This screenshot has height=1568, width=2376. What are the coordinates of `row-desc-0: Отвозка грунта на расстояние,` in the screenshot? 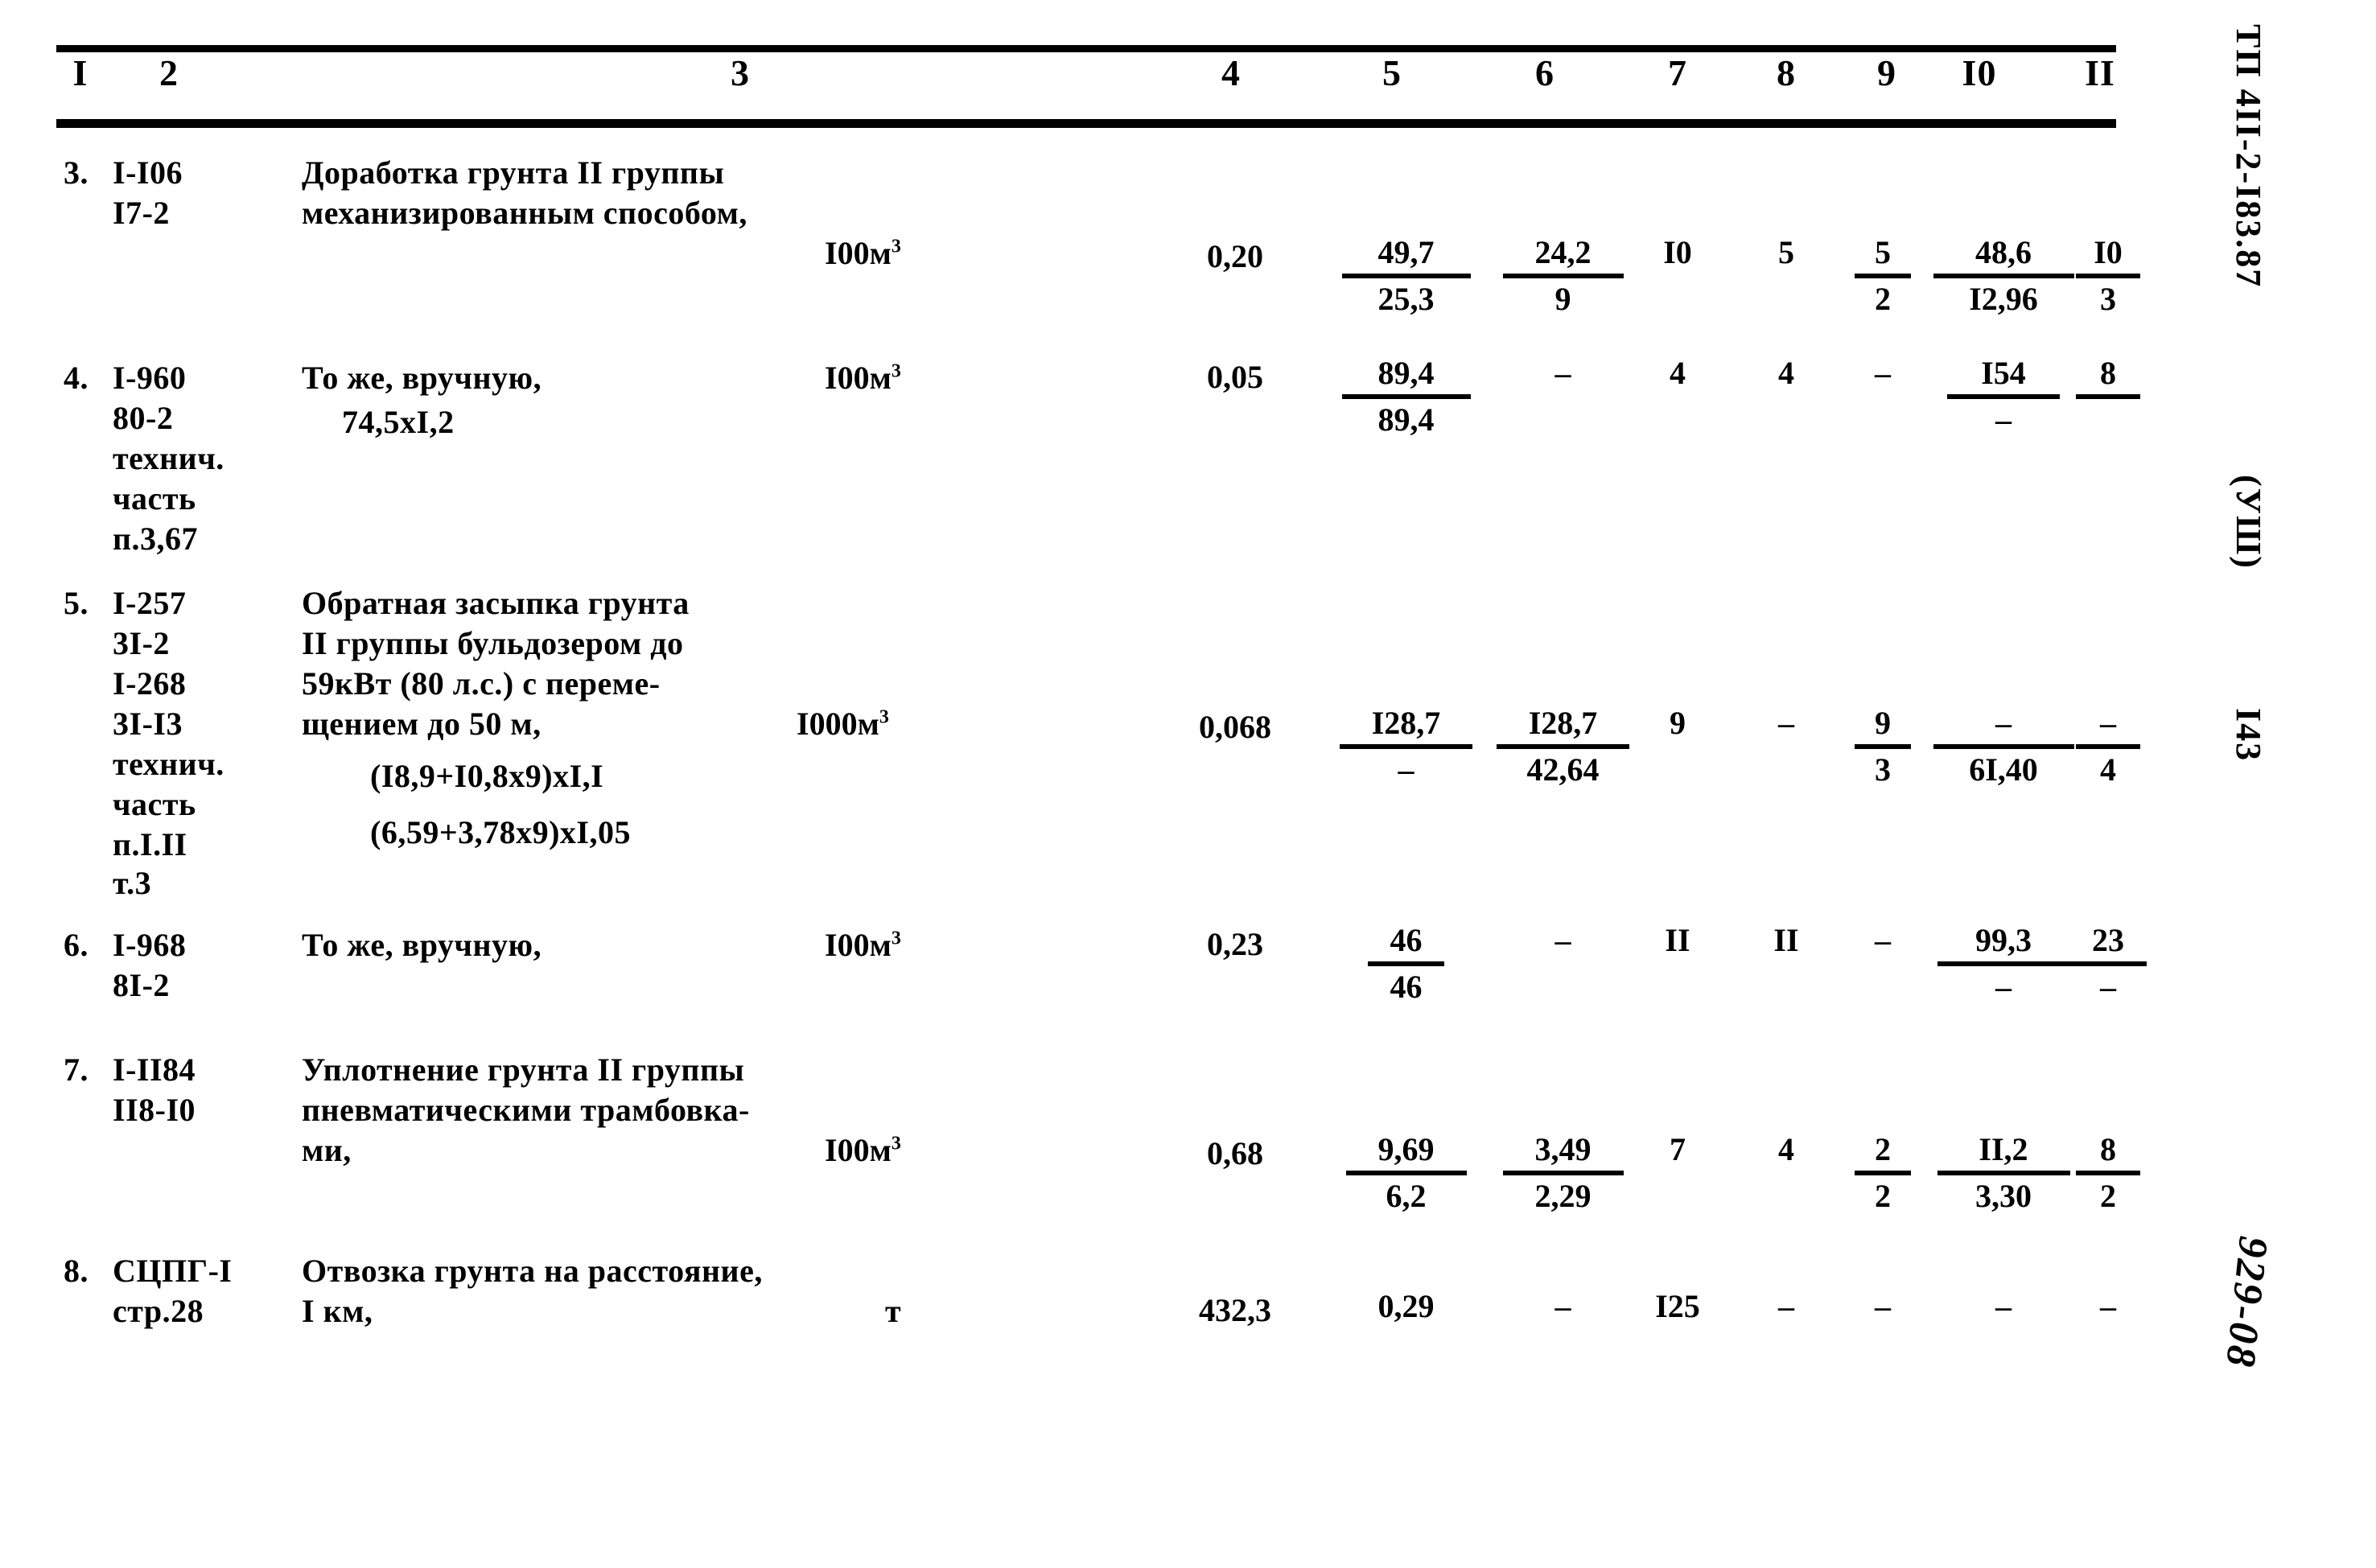 It's located at (532, 1271).